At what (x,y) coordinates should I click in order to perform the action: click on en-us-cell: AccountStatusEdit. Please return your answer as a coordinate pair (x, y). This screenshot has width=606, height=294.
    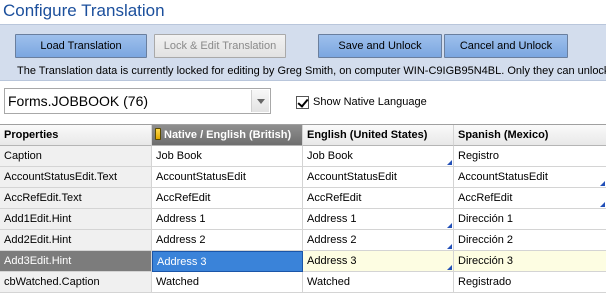
    Looking at the image, I should click on (378, 177).